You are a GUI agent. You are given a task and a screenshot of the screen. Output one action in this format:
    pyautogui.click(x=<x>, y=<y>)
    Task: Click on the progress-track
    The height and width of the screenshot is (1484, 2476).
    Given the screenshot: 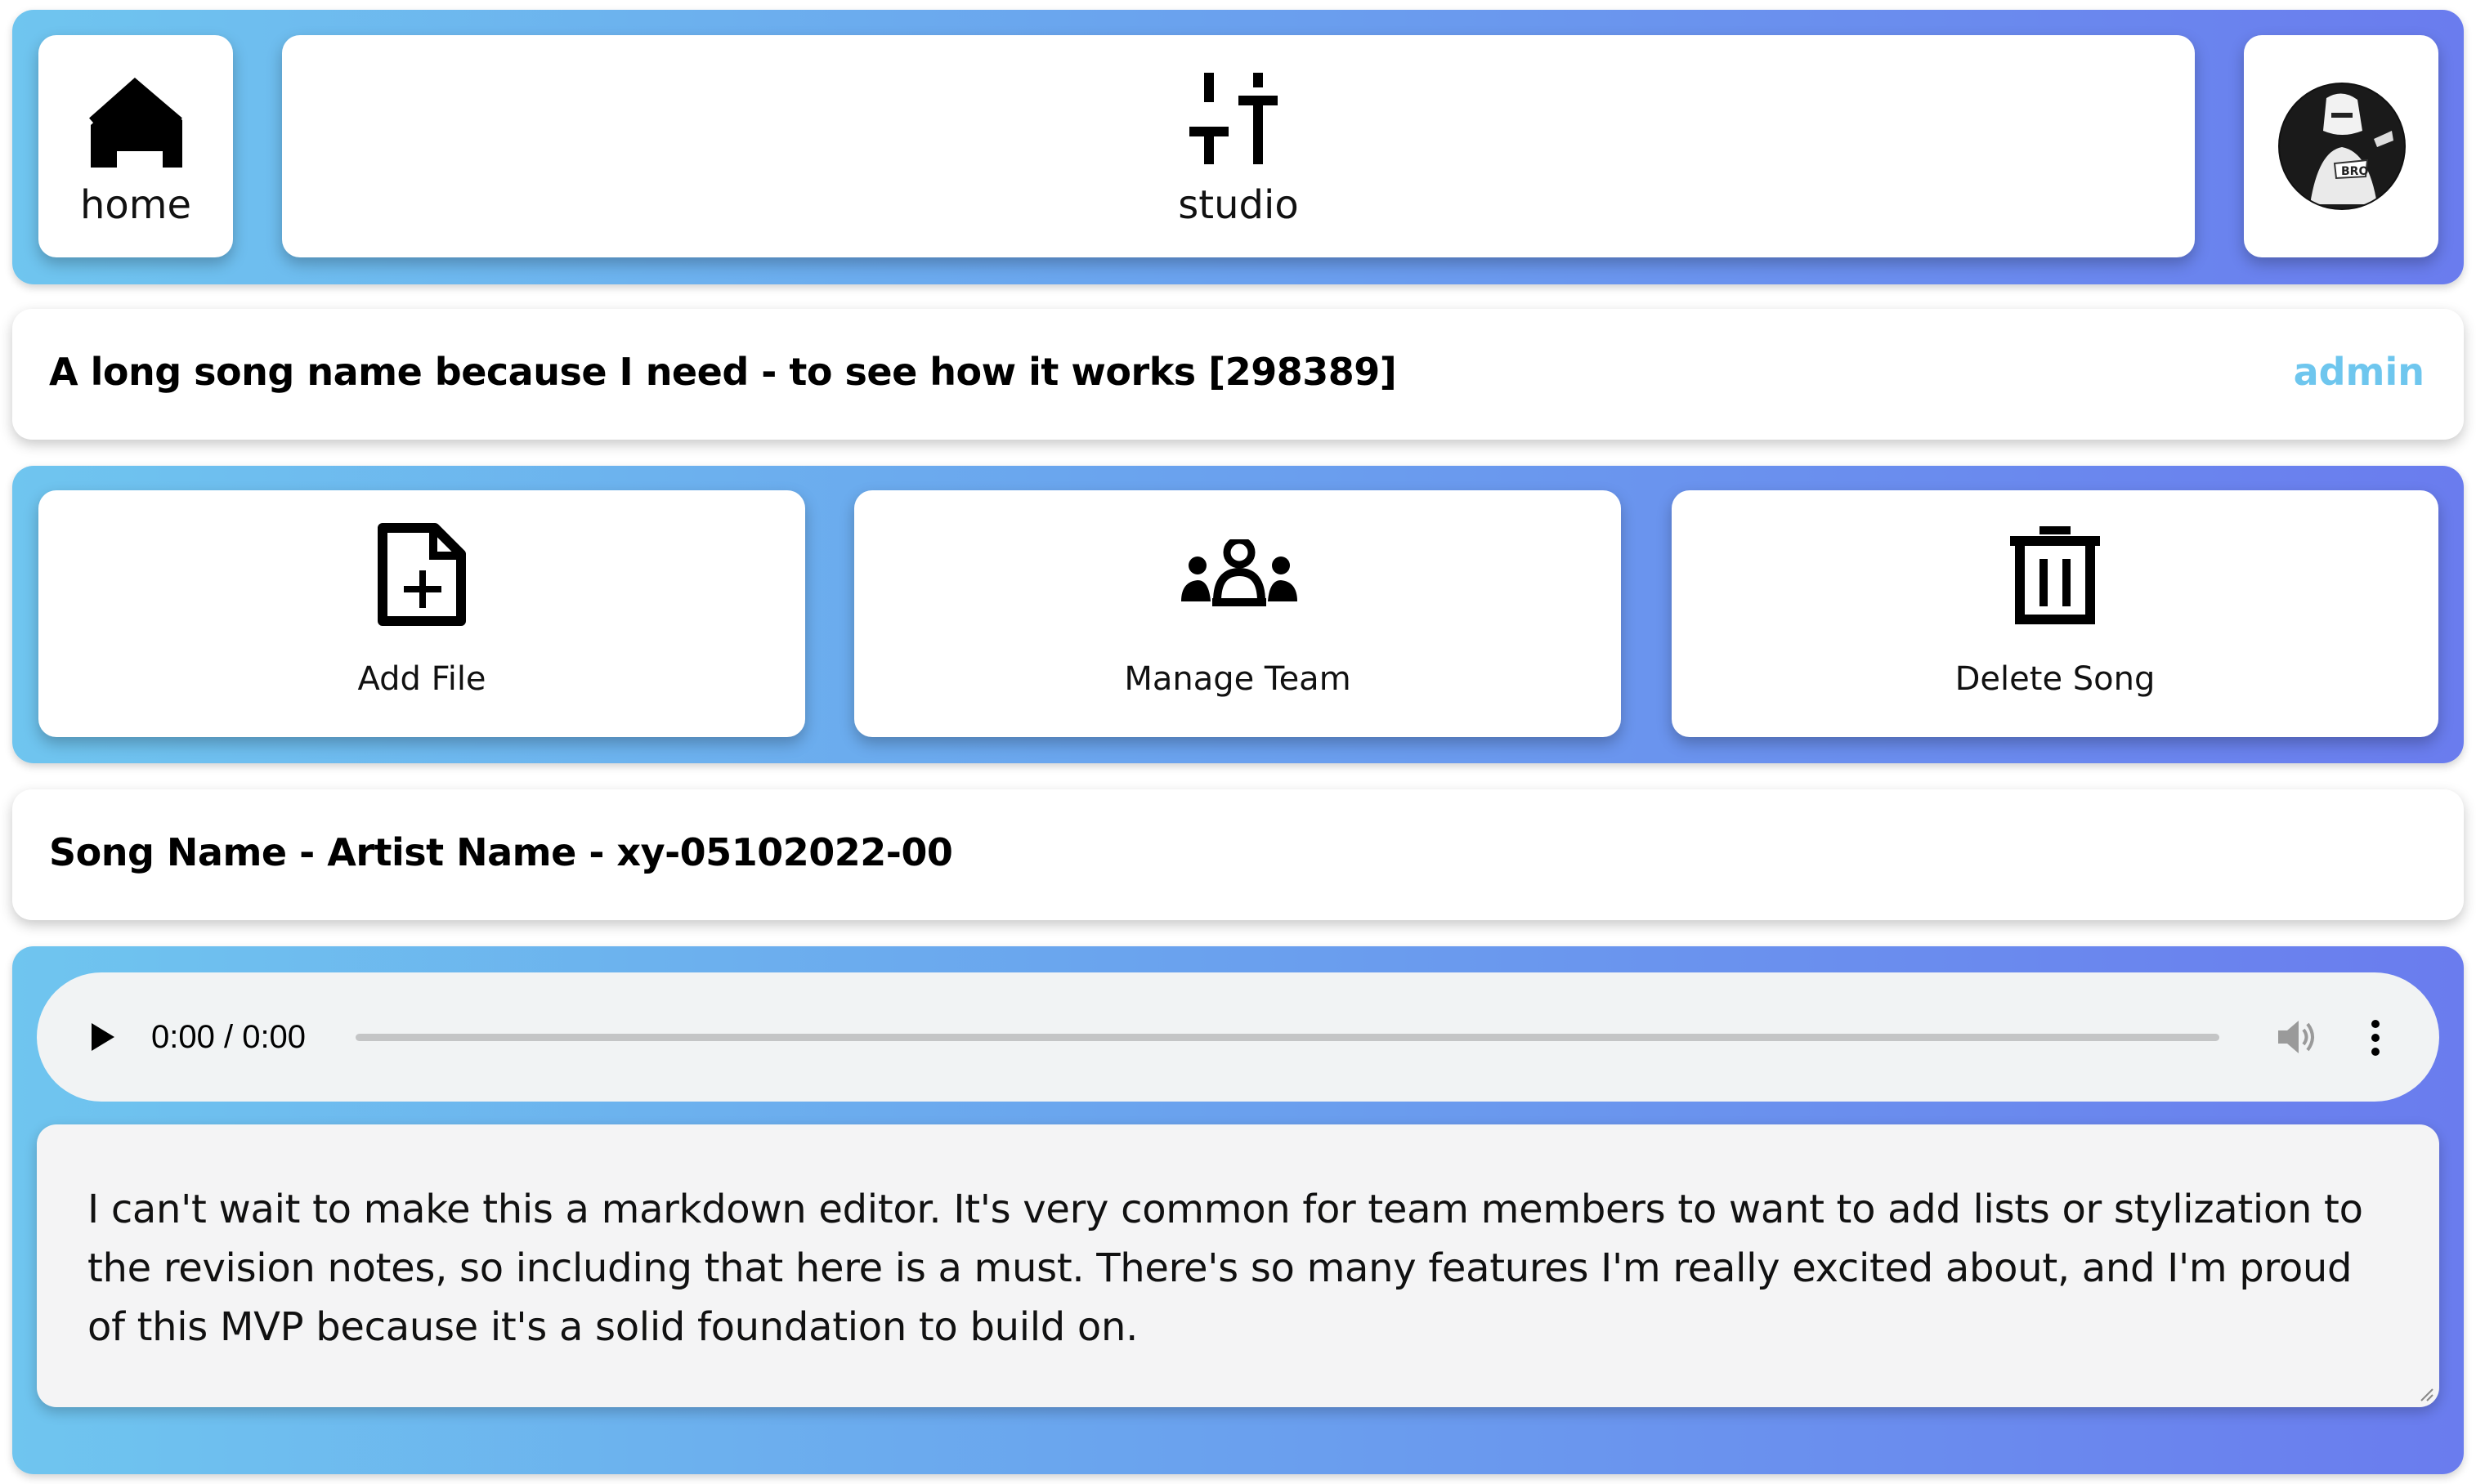 What is the action you would take?
    pyautogui.click(x=1287, y=1038)
    